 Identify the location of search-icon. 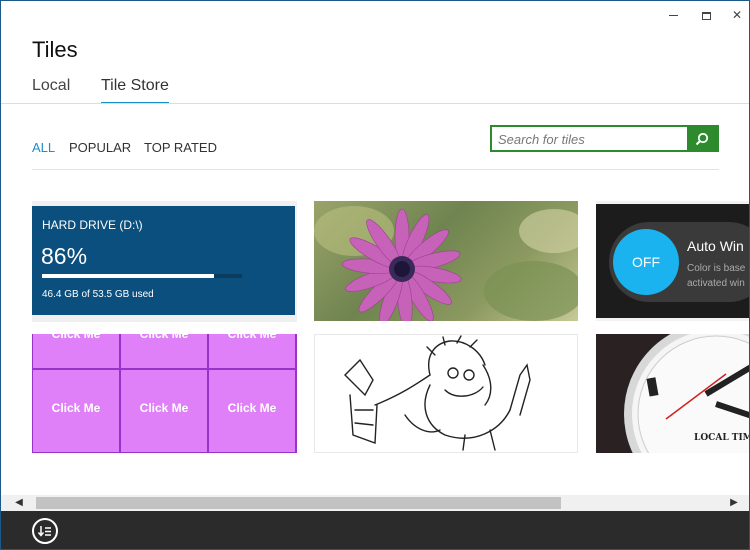
(702, 139).